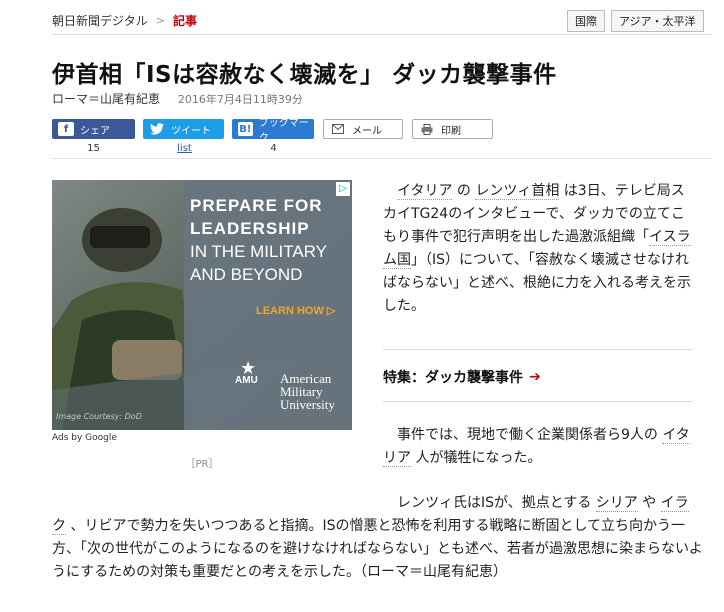  I want to click on facebook-share-label: シェア, so click(95, 131).